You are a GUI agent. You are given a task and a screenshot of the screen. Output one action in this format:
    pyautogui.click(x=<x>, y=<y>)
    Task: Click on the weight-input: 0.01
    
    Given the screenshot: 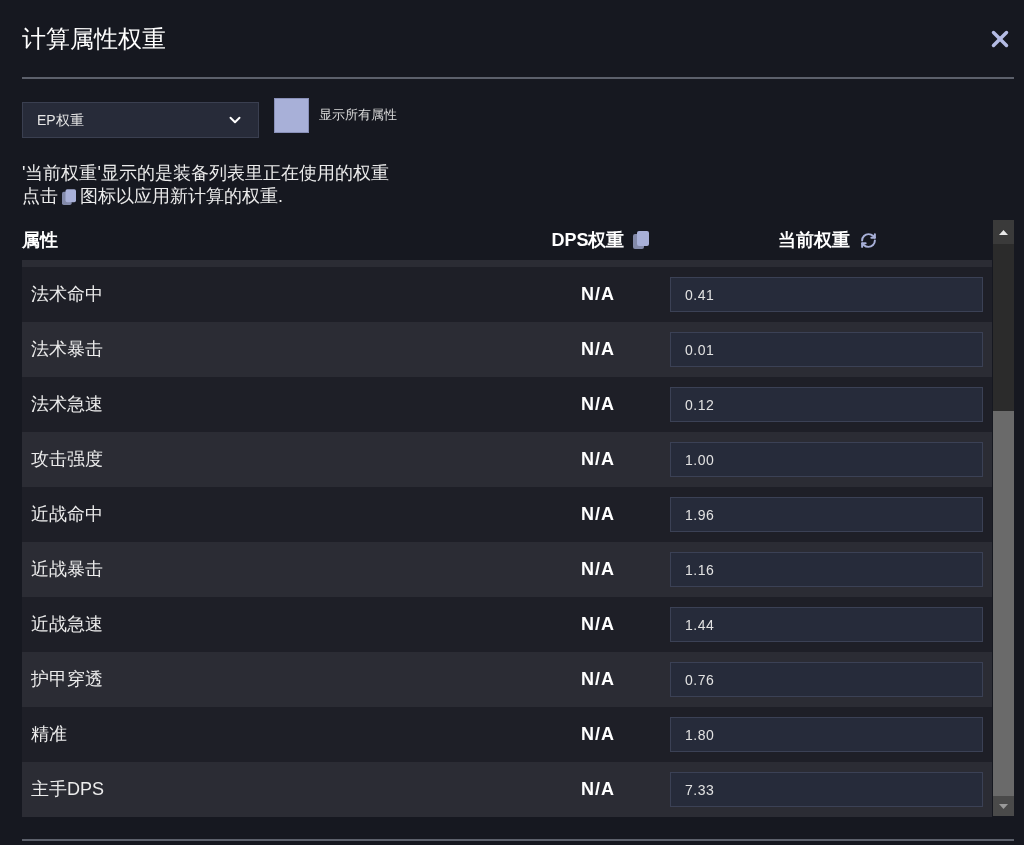 What is the action you would take?
    pyautogui.click(x=826, y=349)
    